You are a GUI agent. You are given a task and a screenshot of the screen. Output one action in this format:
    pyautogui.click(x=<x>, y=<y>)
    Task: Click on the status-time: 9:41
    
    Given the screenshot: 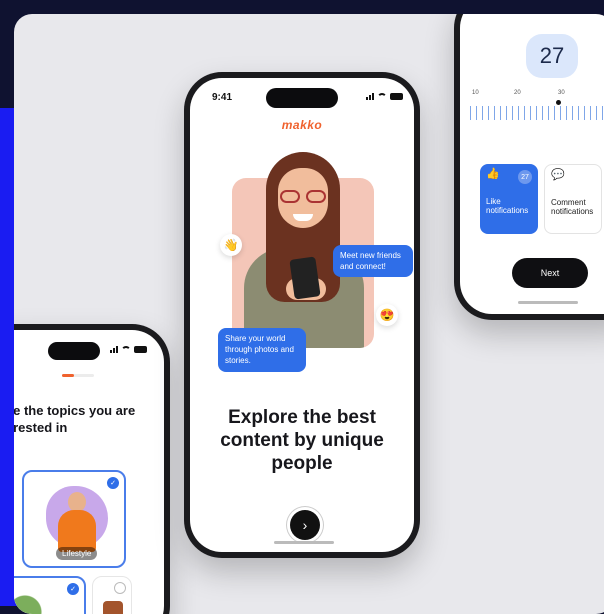 What is the action you would take?
    pyautogui.click(x=222, y=97)
    